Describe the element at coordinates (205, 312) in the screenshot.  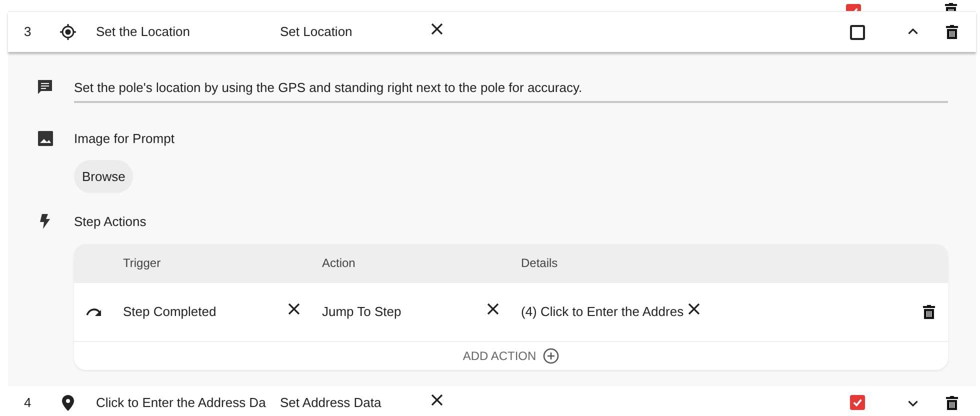
I see `trigger-value: Step Completed` at that location.